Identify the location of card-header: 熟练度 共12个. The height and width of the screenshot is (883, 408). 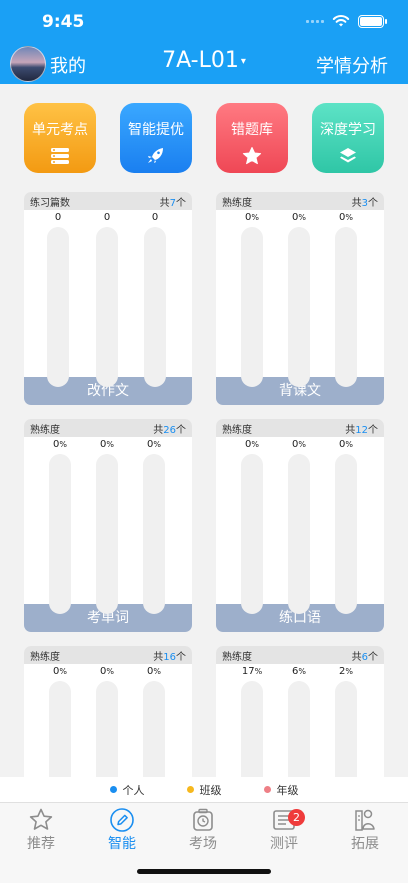
(300, 428).